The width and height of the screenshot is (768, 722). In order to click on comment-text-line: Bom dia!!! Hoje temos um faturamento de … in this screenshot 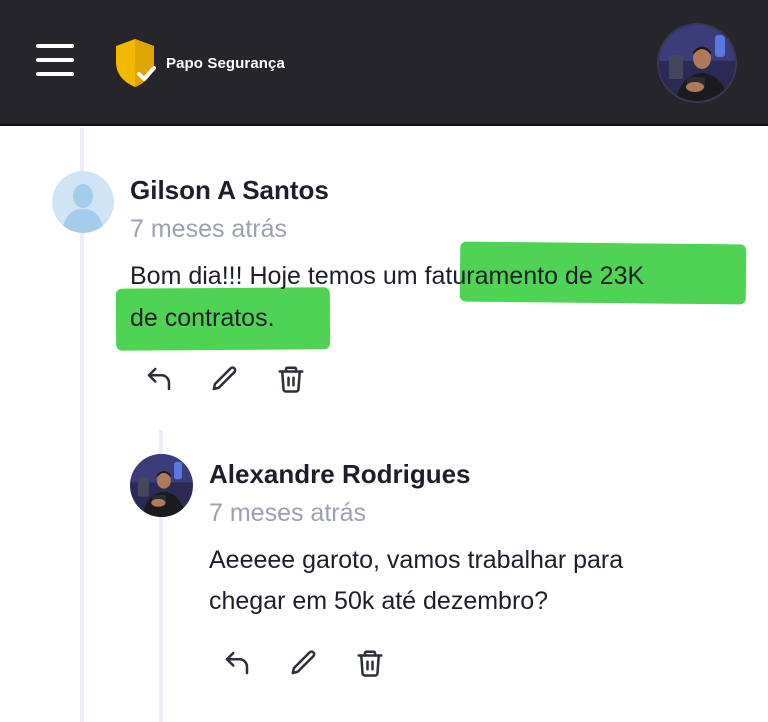, I will do `click(387, 276)`.